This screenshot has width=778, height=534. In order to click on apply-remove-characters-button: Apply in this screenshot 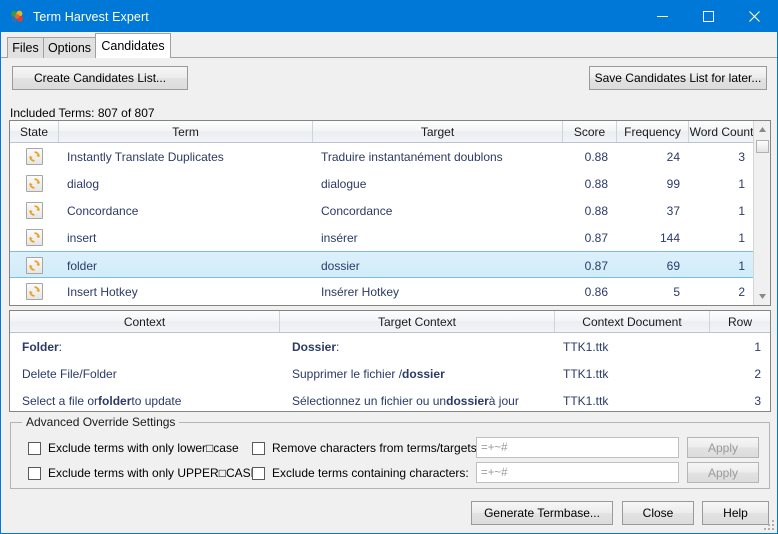, I will do `click(723, 447)`.